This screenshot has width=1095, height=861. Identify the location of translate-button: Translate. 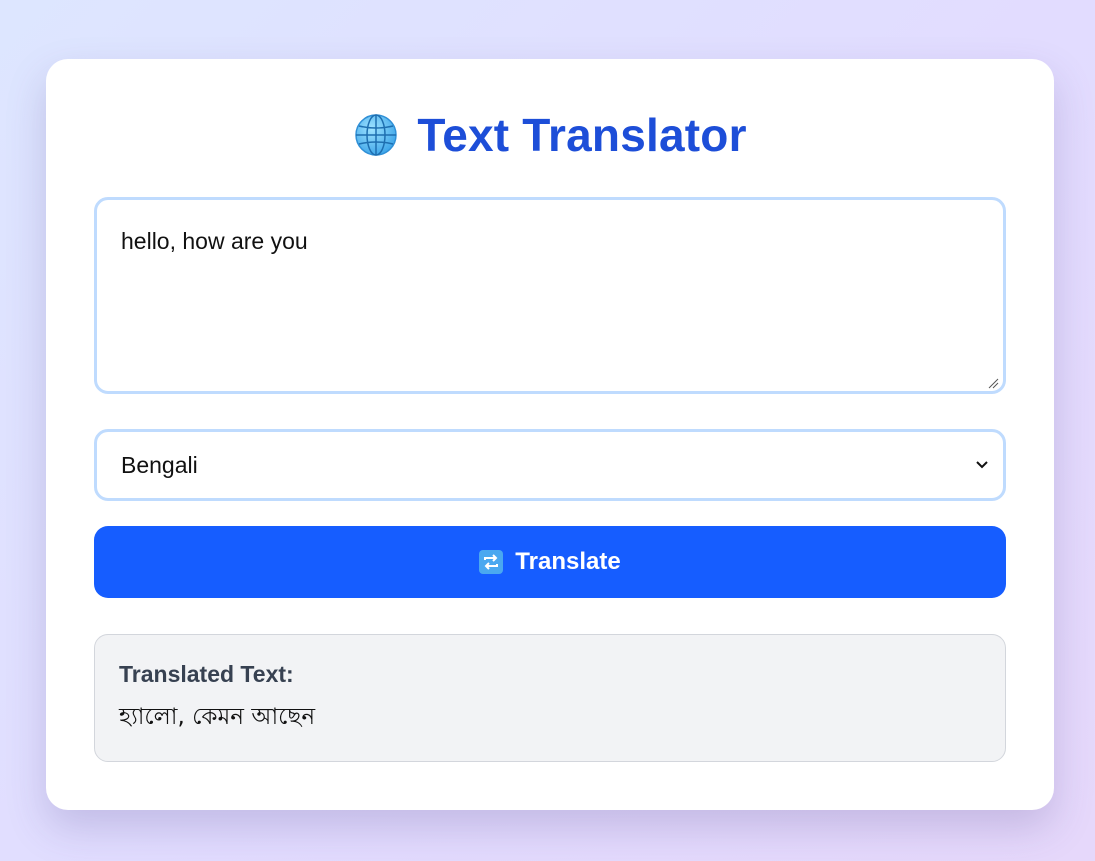
(550, 562).